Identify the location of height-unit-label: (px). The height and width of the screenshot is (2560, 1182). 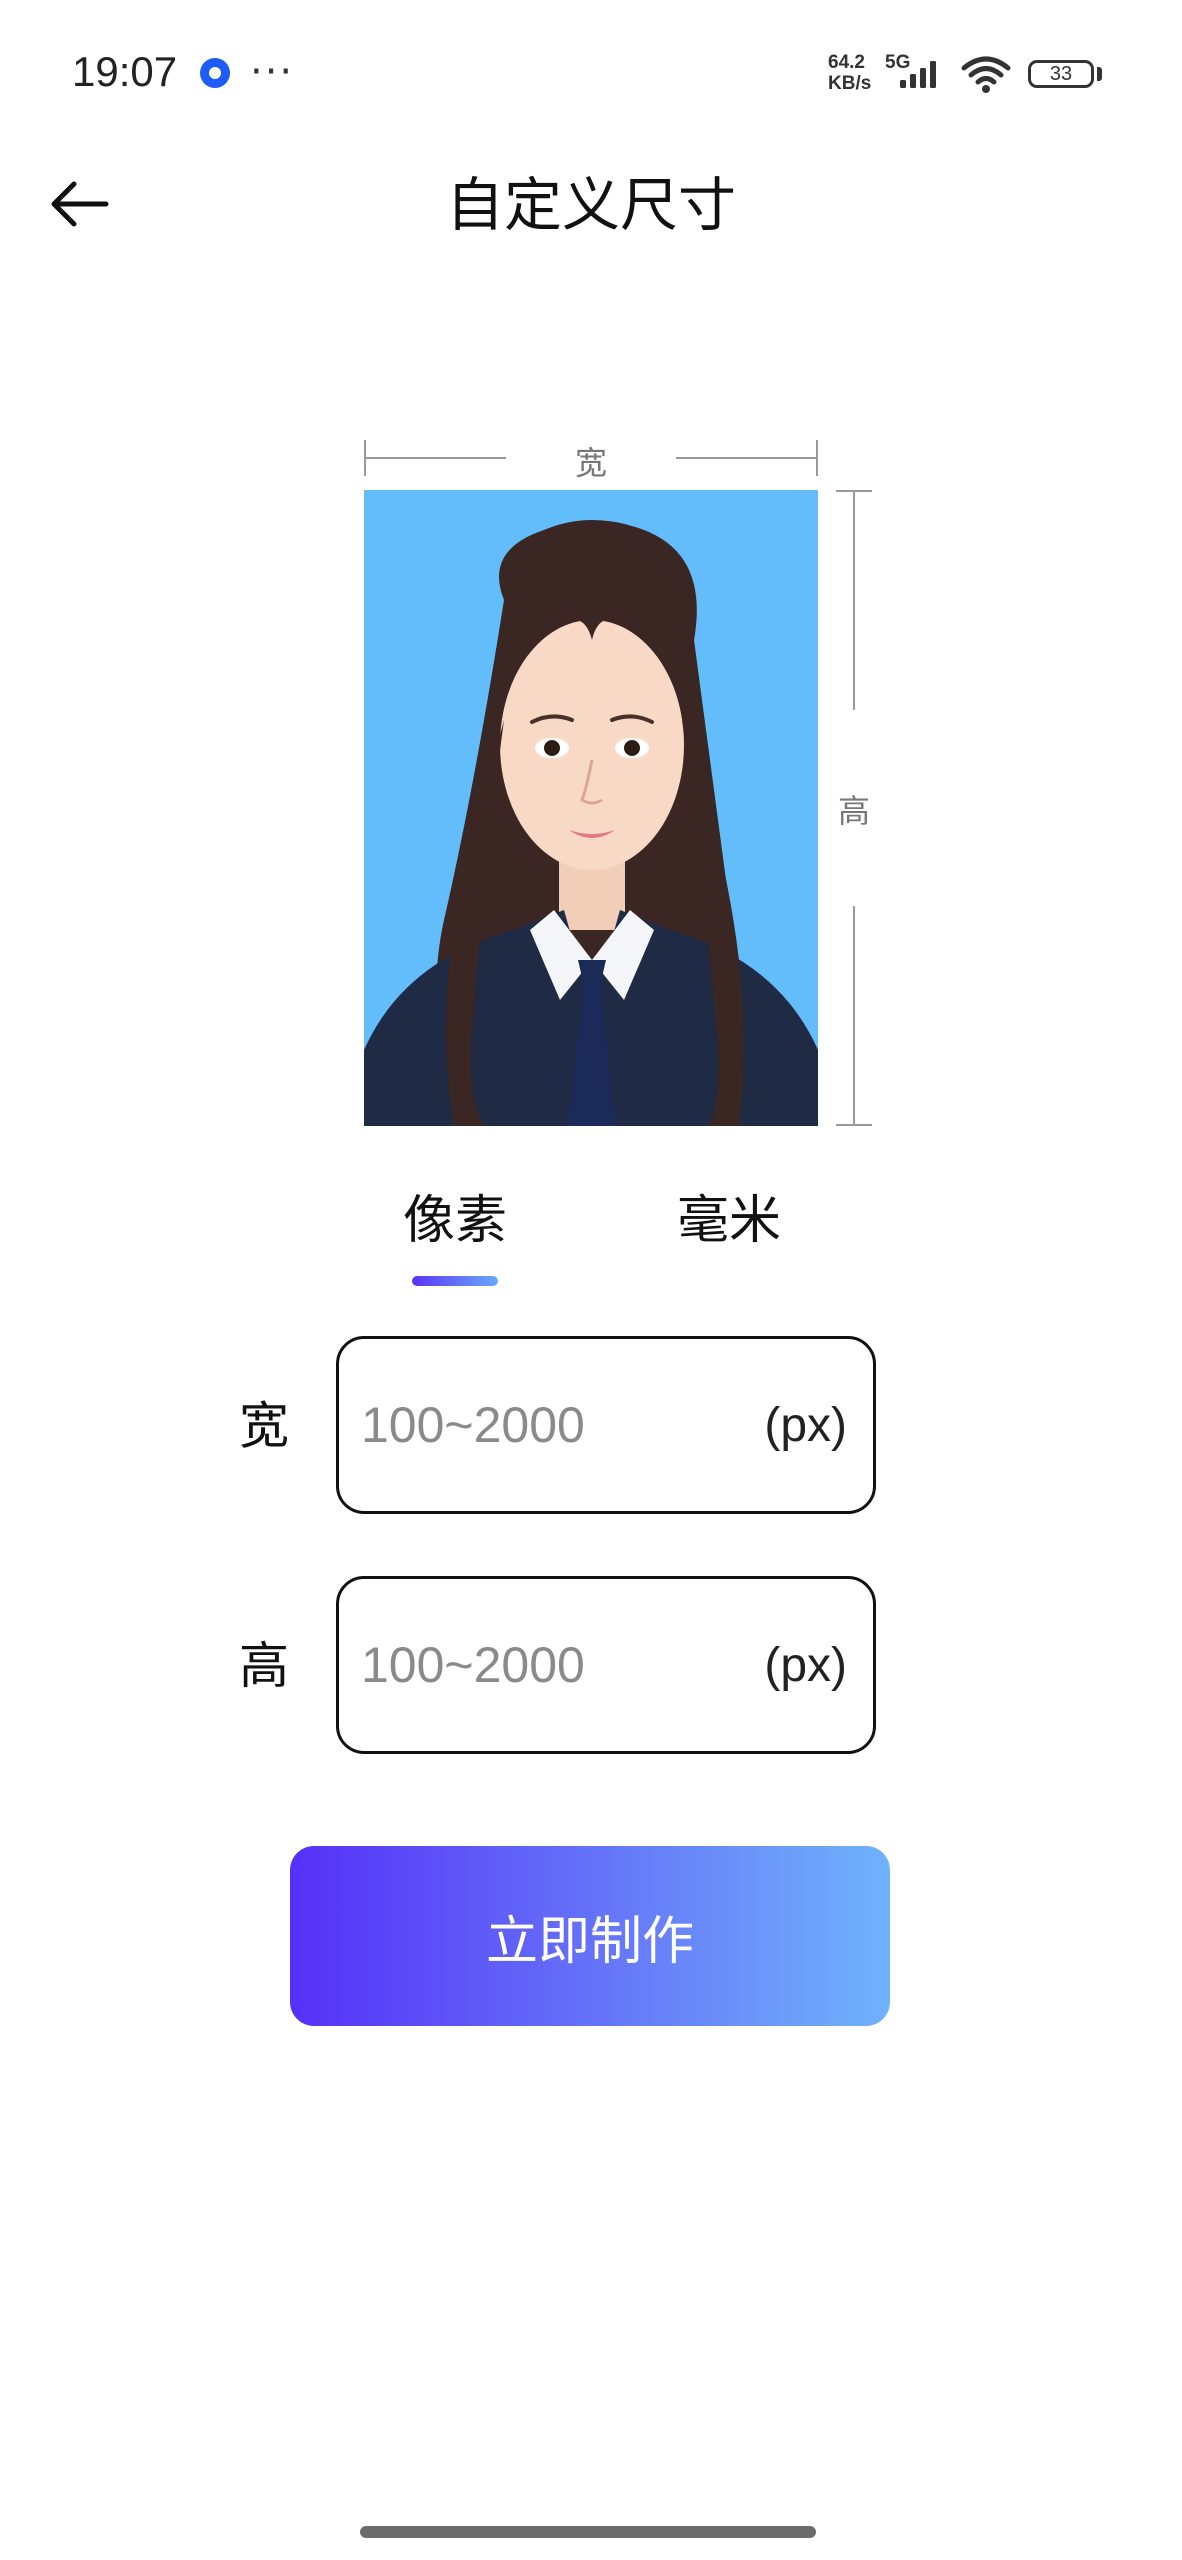
(805, 1665).